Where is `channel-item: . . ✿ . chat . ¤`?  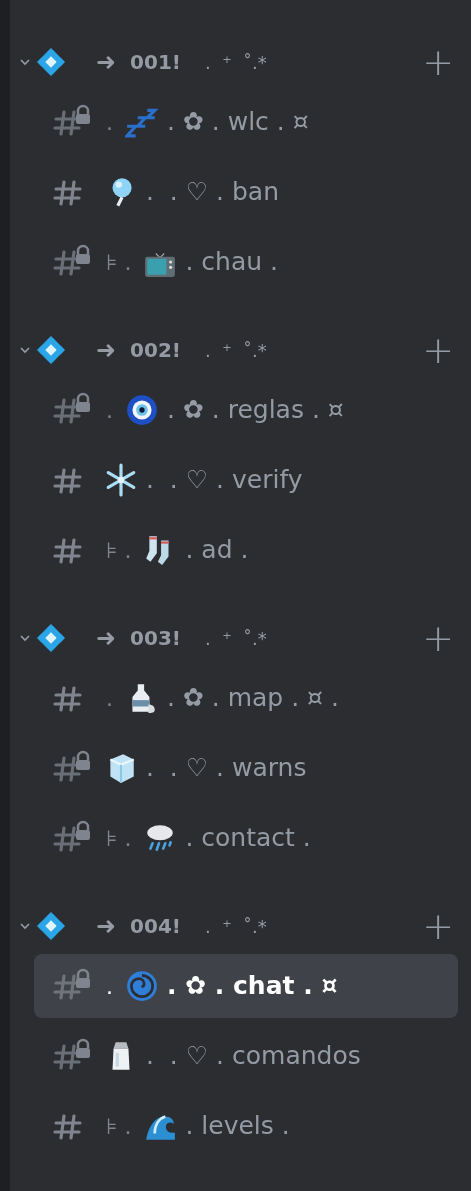
channel-item: . . ✿ . chat . ¤ is located at coordinates (246, 986).